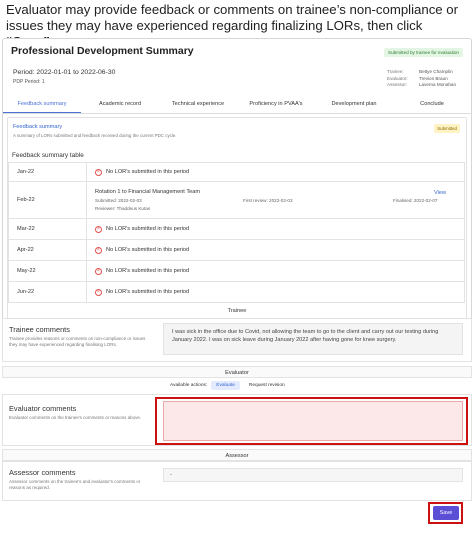 Image resolution: width=474 pixels, height=535 pixels. Describe the element at coordinates (39, 329) in the screenshot. I see `trainee-comments-title: Trainee comments` at that location.